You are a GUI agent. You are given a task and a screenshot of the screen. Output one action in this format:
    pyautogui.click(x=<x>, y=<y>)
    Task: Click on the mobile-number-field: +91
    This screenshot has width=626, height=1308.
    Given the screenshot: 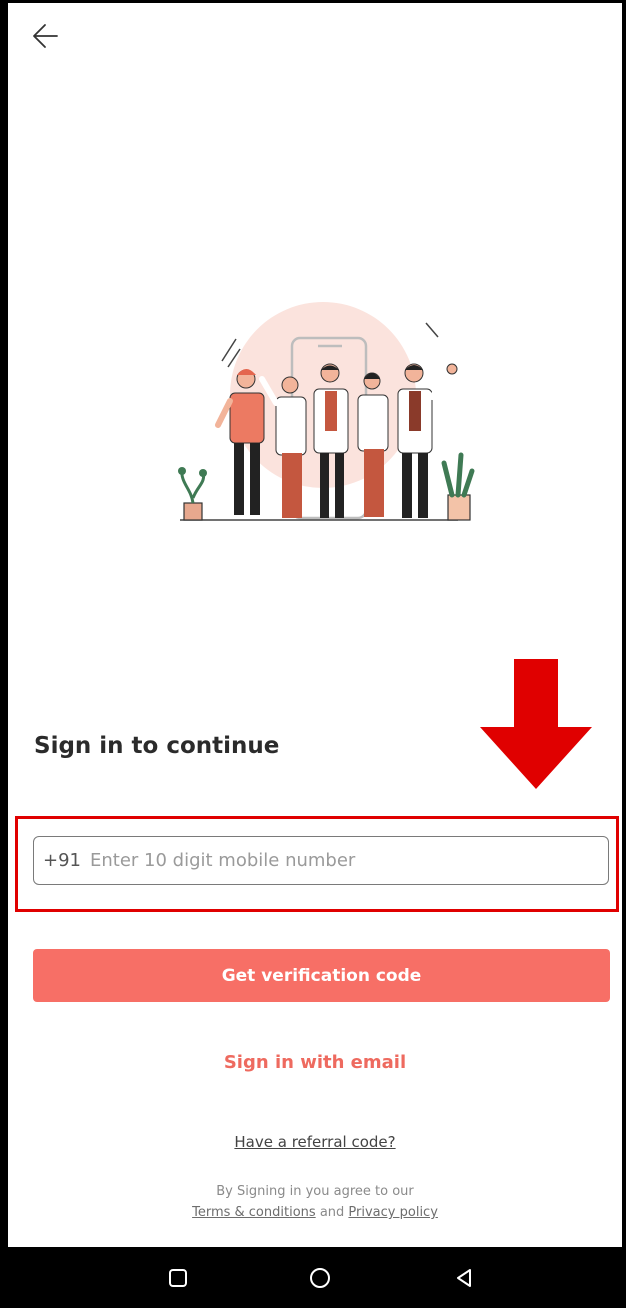 What is the action you would take?
    pyautogui.click(x=321, y=860)
    